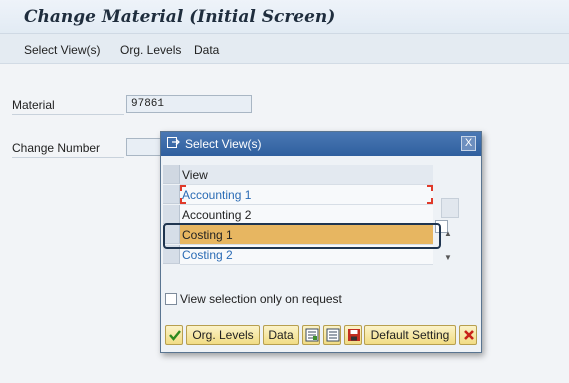  What do you see at coordinates (144, 147) in the screenshot?
I see `change-number-input` at bounding box center [144, 147].